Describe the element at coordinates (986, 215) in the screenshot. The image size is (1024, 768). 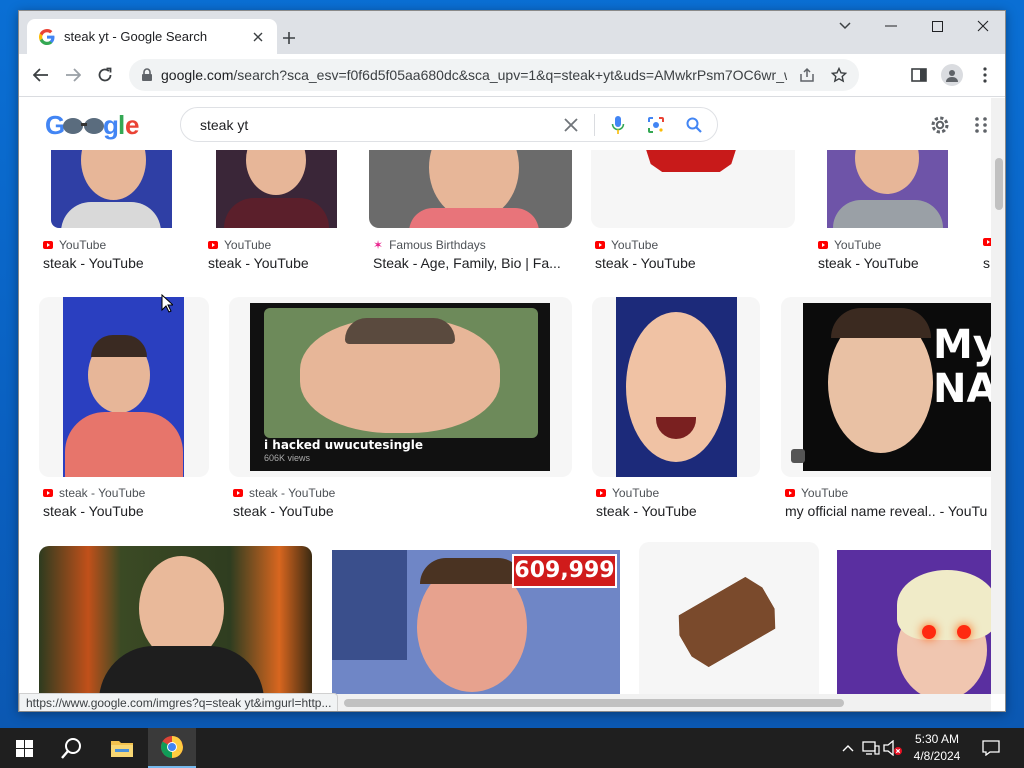
I see `image-result: s` at that location.